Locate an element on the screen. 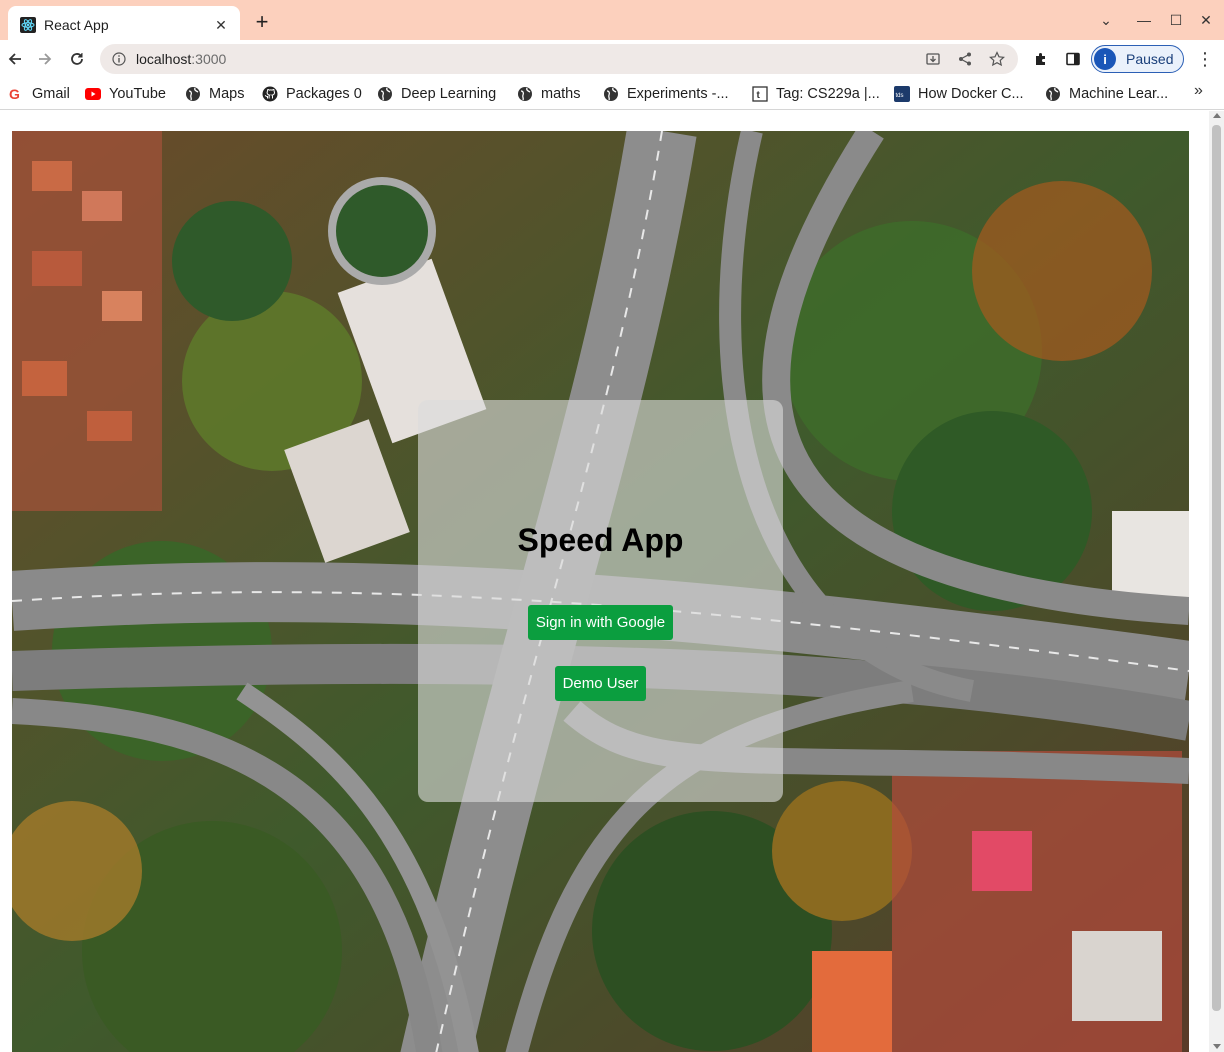 Image resolution: width=1224 pixels, height=1052 pixels. browser-menu-icon: ⋮ is located at coordinates (1205, 59).